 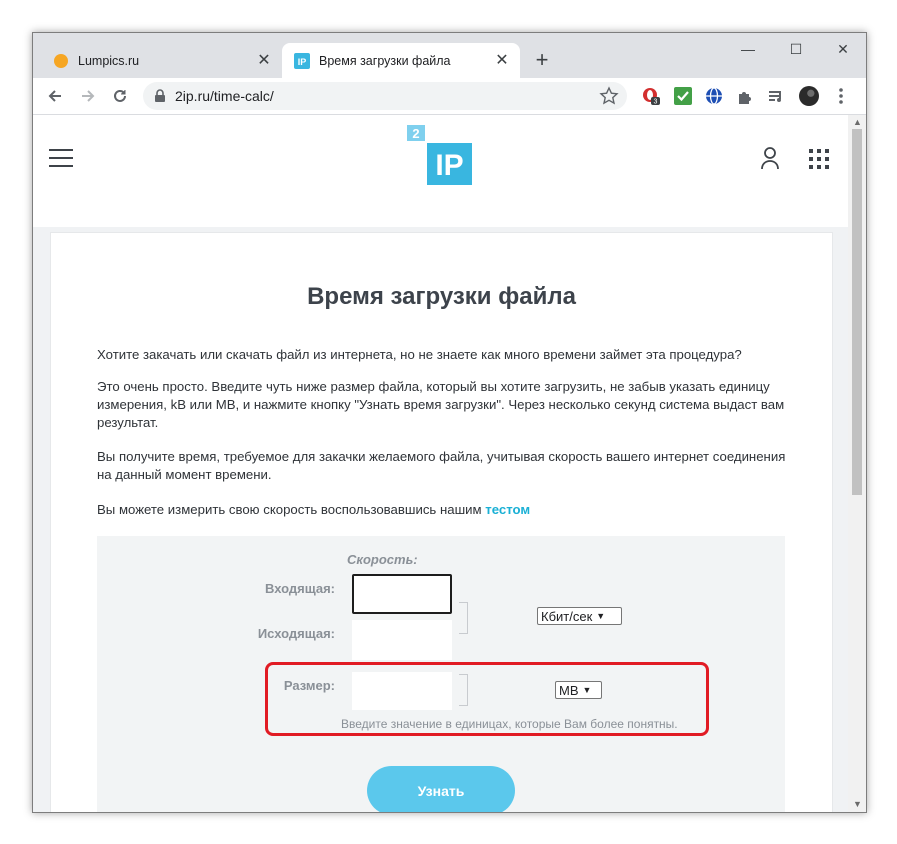 I want to click on tab-lumpics: Lumpics.ru ✕, so click(x=161, y=60).